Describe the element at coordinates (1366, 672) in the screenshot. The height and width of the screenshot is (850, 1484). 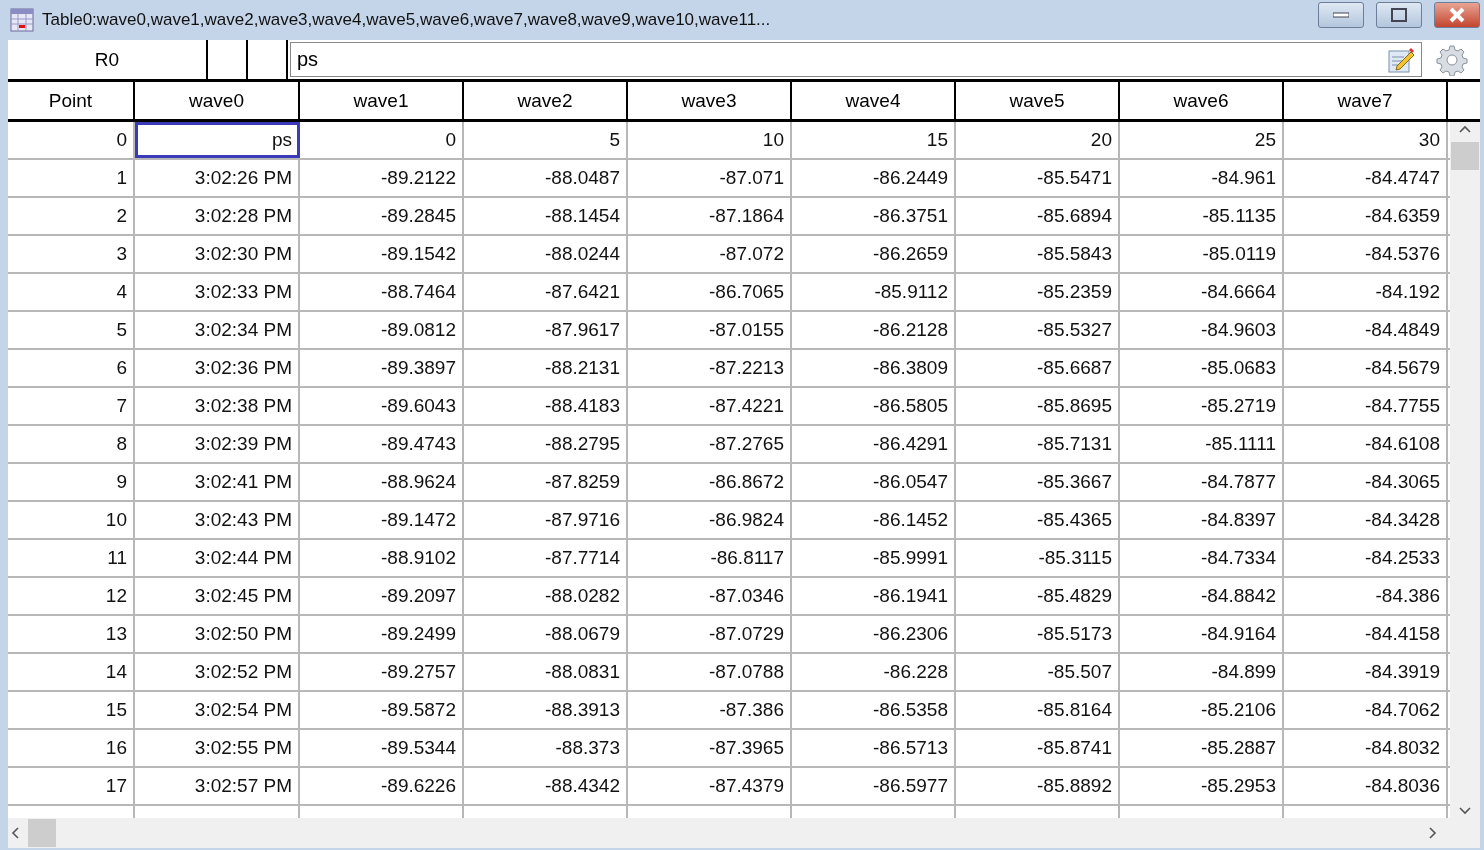
I see `table-cell: -84.3919` at that location.